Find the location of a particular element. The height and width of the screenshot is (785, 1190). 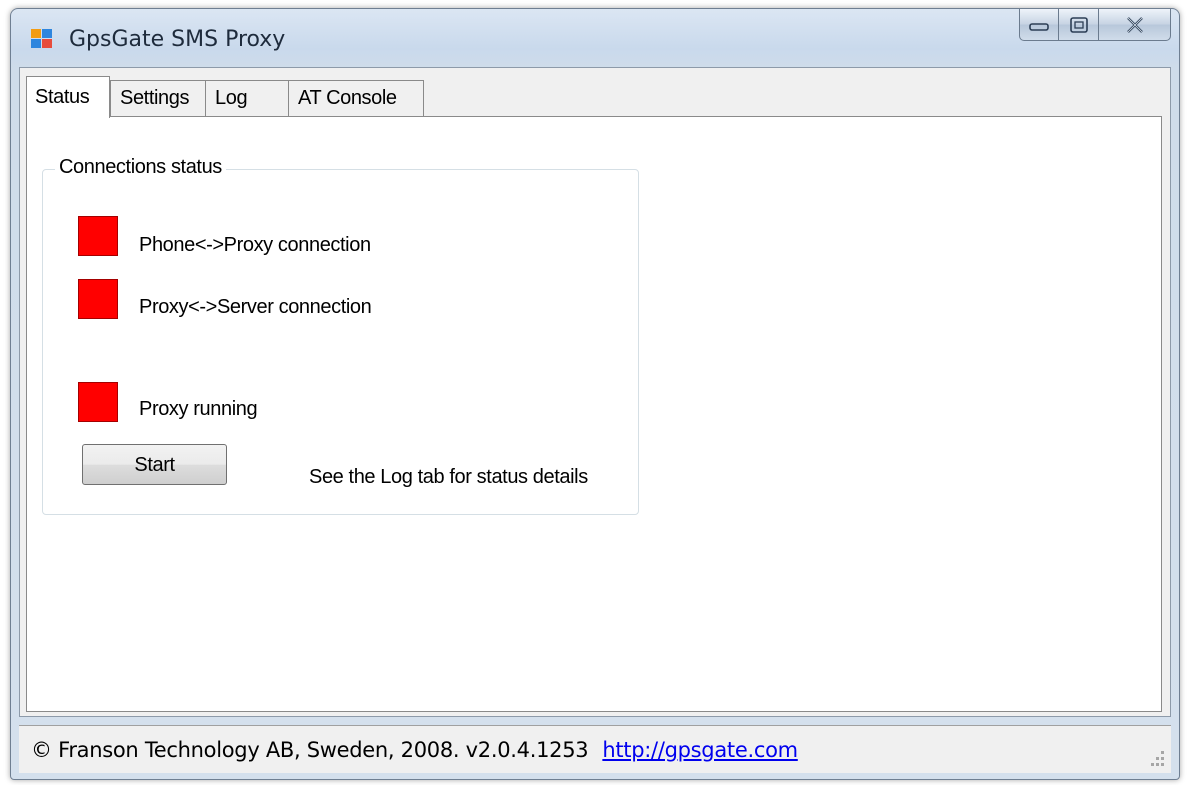

tab-settings: Settings is located at coordinates (158, 98).